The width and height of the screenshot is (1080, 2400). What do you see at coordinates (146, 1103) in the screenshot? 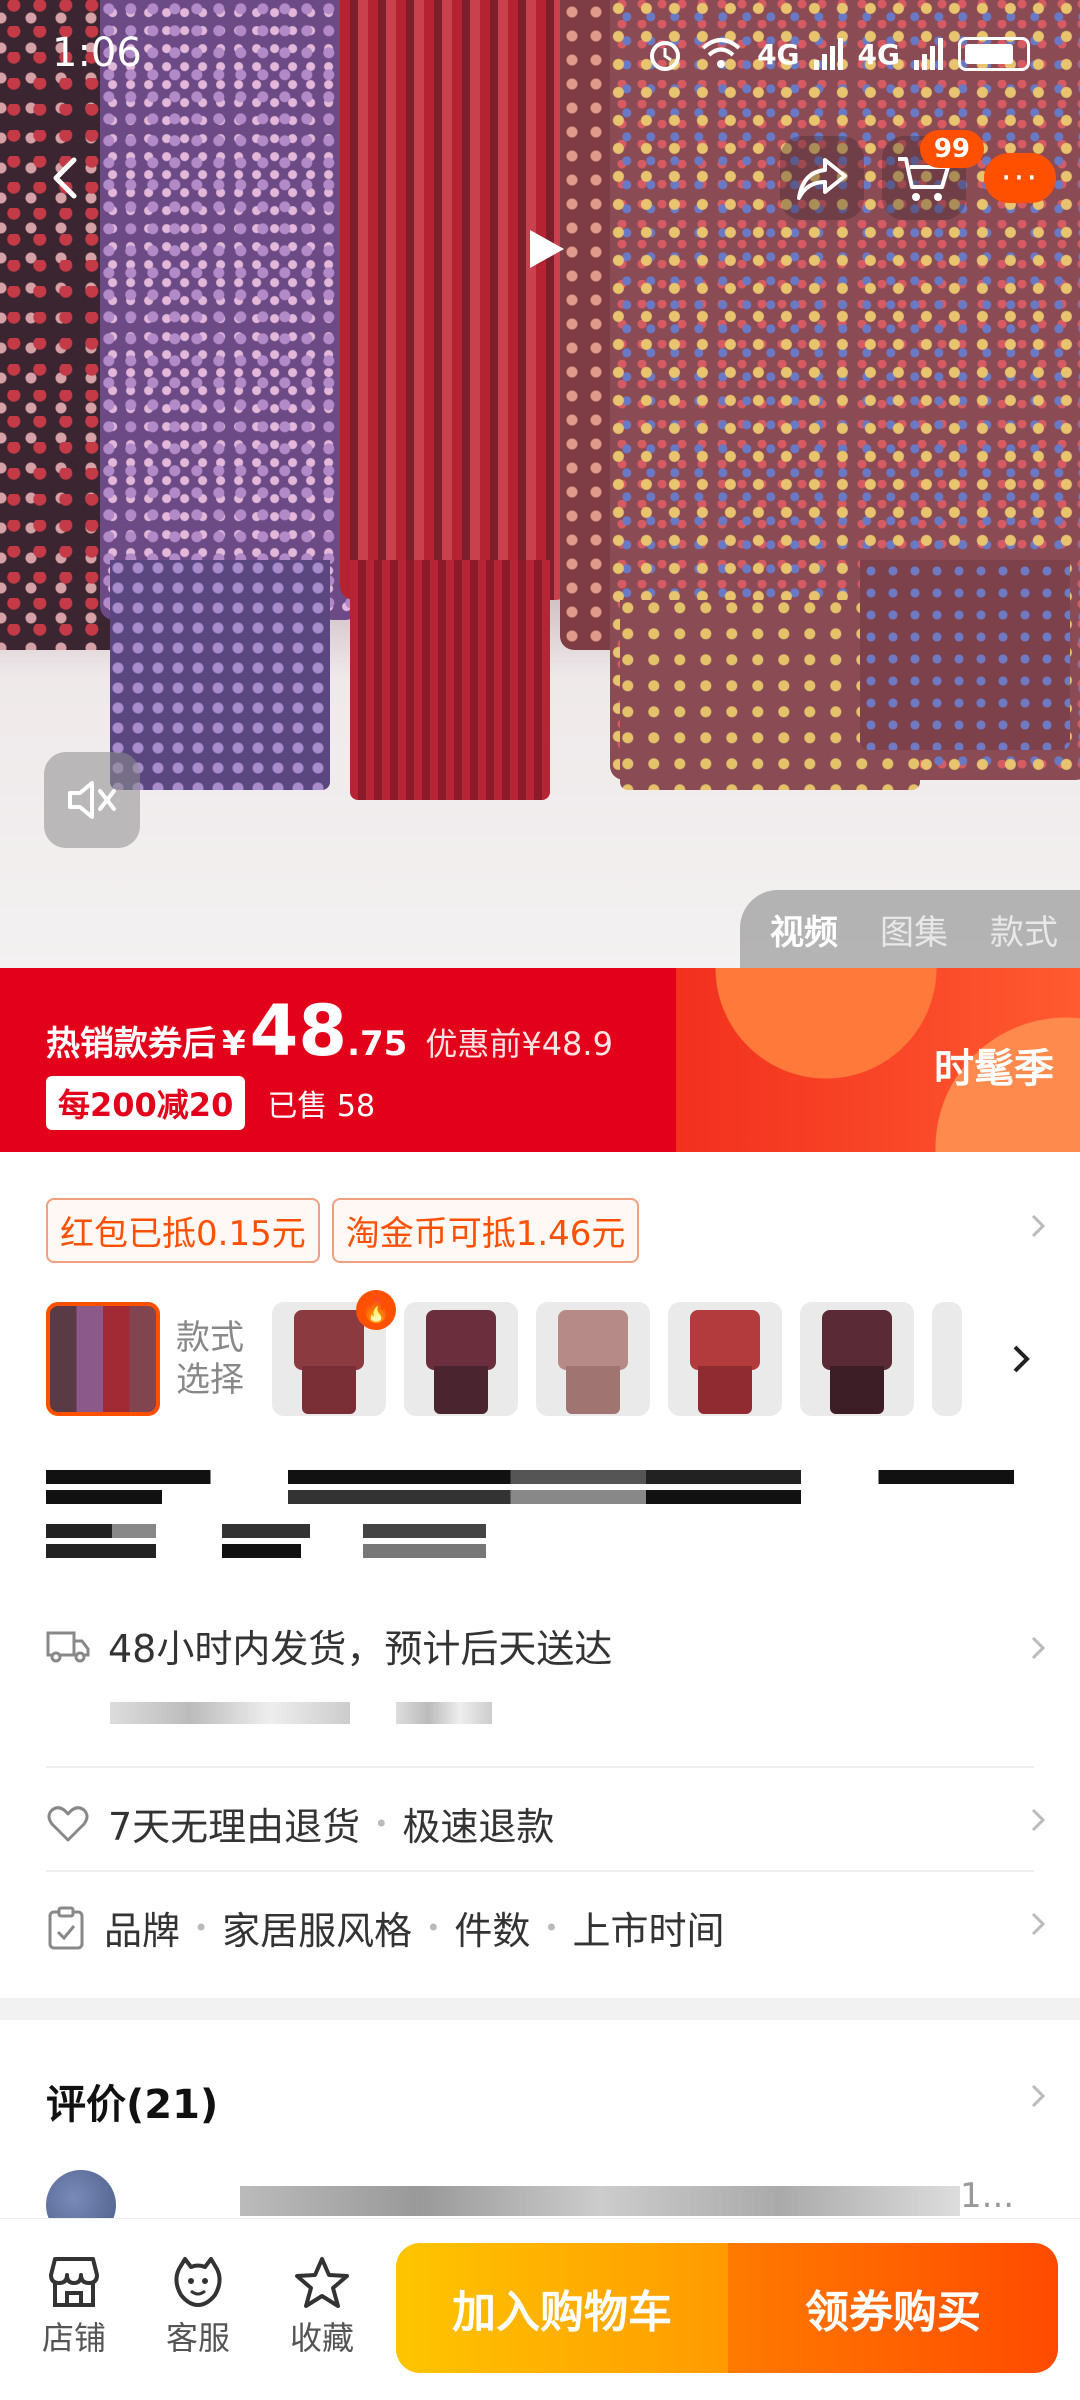
I see `promo-tag: 每200减20` at bounding box center [146, 1103].